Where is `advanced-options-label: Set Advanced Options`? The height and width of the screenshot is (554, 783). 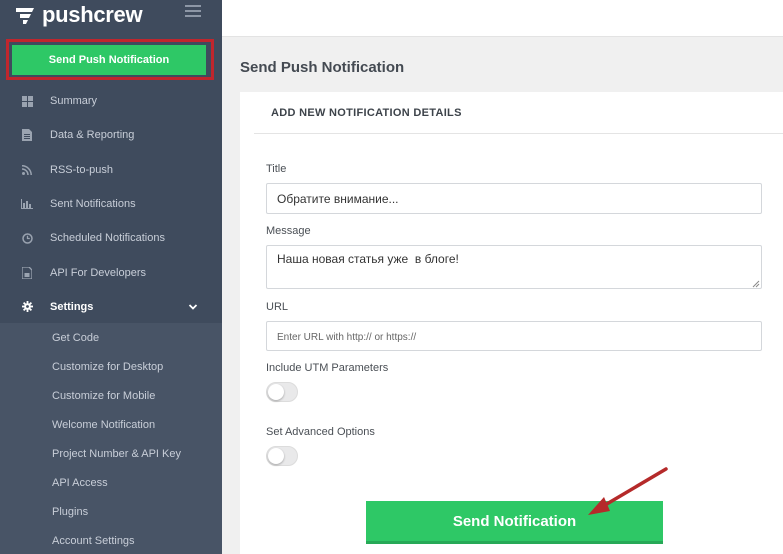 advanced-options-label: Set Advanced Options is located at coordinates (320, 432).